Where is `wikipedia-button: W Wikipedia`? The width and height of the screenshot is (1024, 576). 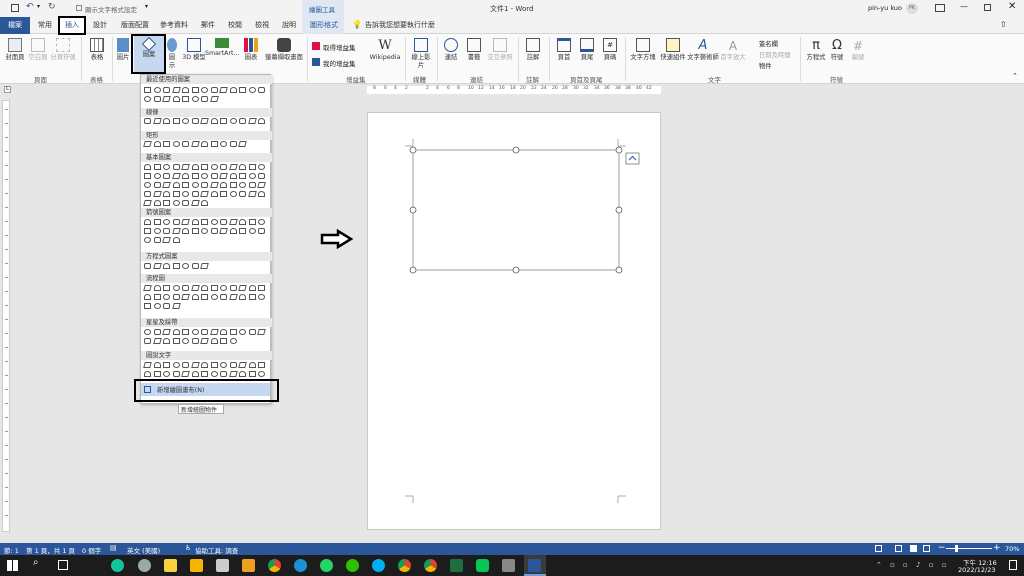
wikipedia-button: W Wikipedia is located at coordinates (385, 50).